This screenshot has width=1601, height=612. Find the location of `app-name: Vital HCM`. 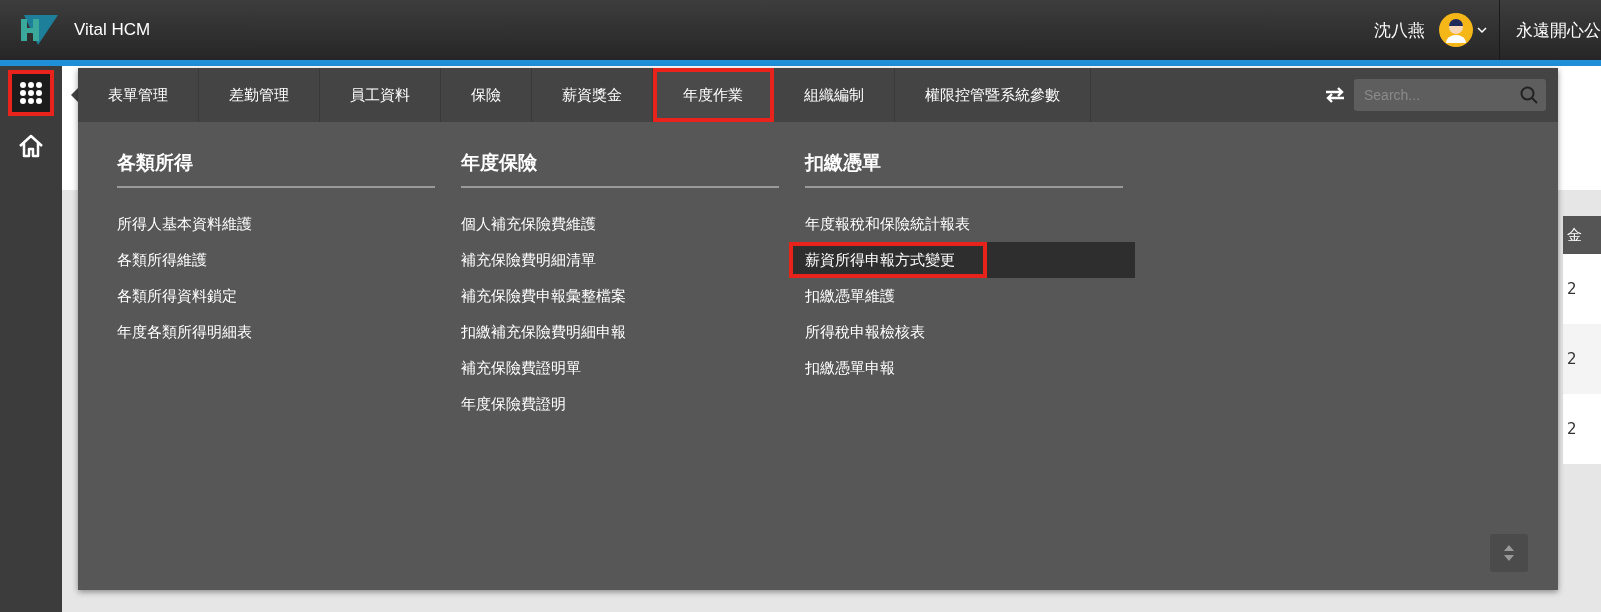

app-name: Vital HCM is located at coordinates (112, 30).